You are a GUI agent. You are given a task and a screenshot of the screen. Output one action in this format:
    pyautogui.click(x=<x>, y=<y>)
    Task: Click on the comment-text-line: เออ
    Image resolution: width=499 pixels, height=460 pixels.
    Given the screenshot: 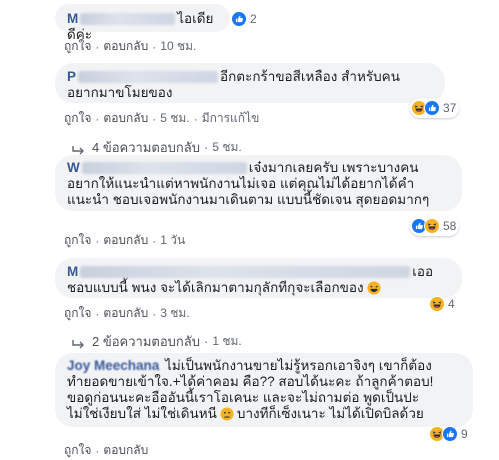 What is the action you would take?
    pyautogui.click(x=423, y=271)
    